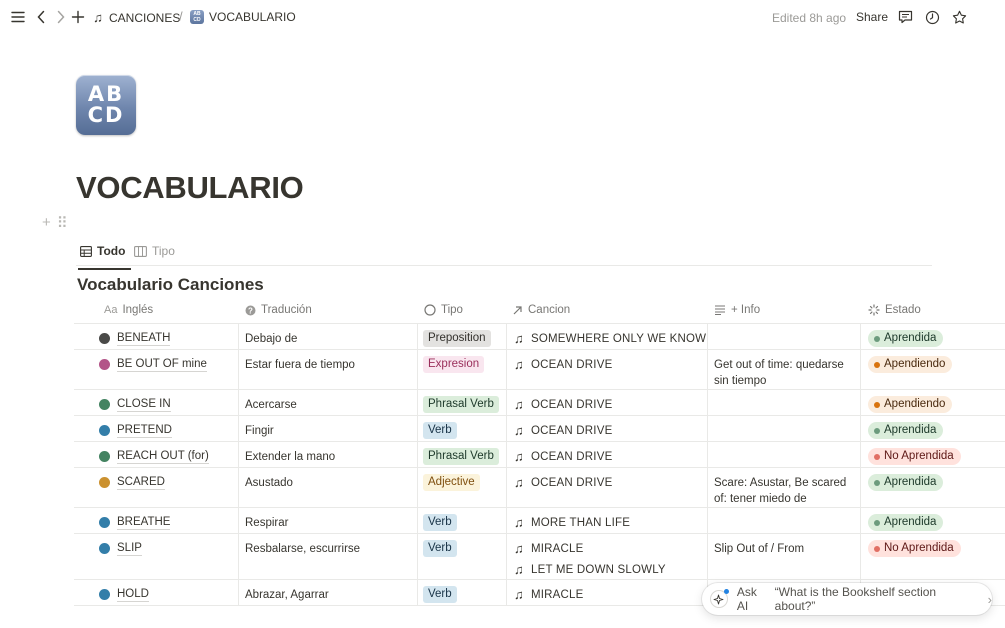  What do you see at coordinates (302, 549) in the screenshot?
I see `cell-traduccion: Resbalarse, escurrirse` at bounding box center [302, 549].